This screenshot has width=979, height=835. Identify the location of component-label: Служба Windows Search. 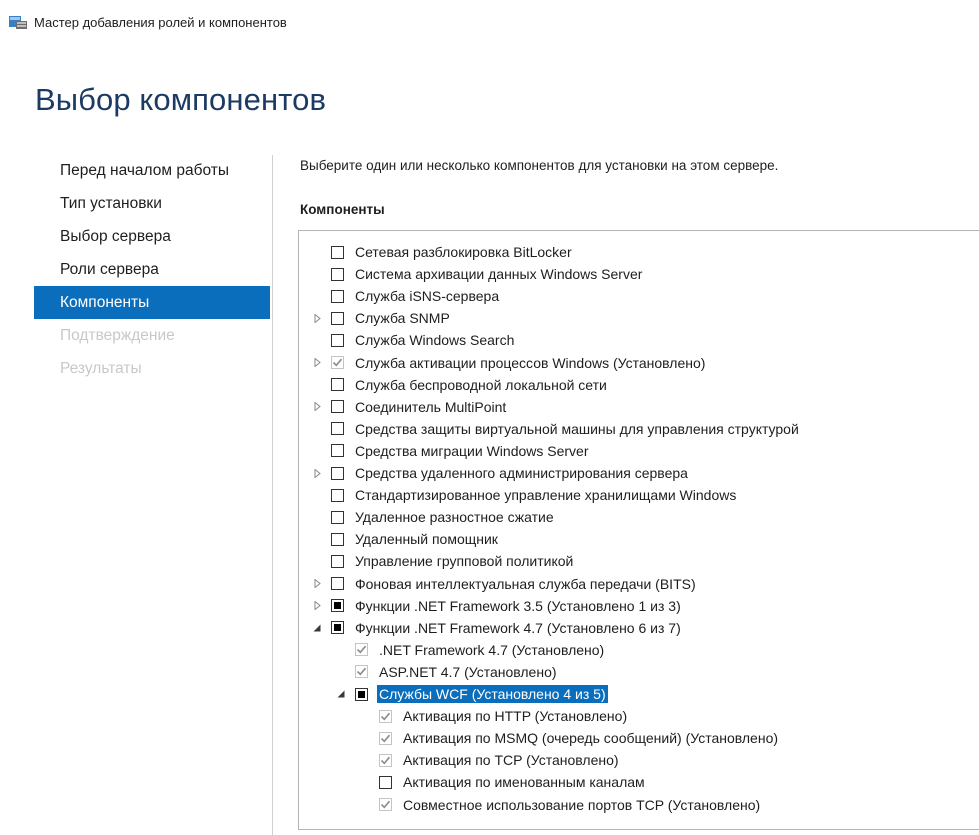
(435, 340).